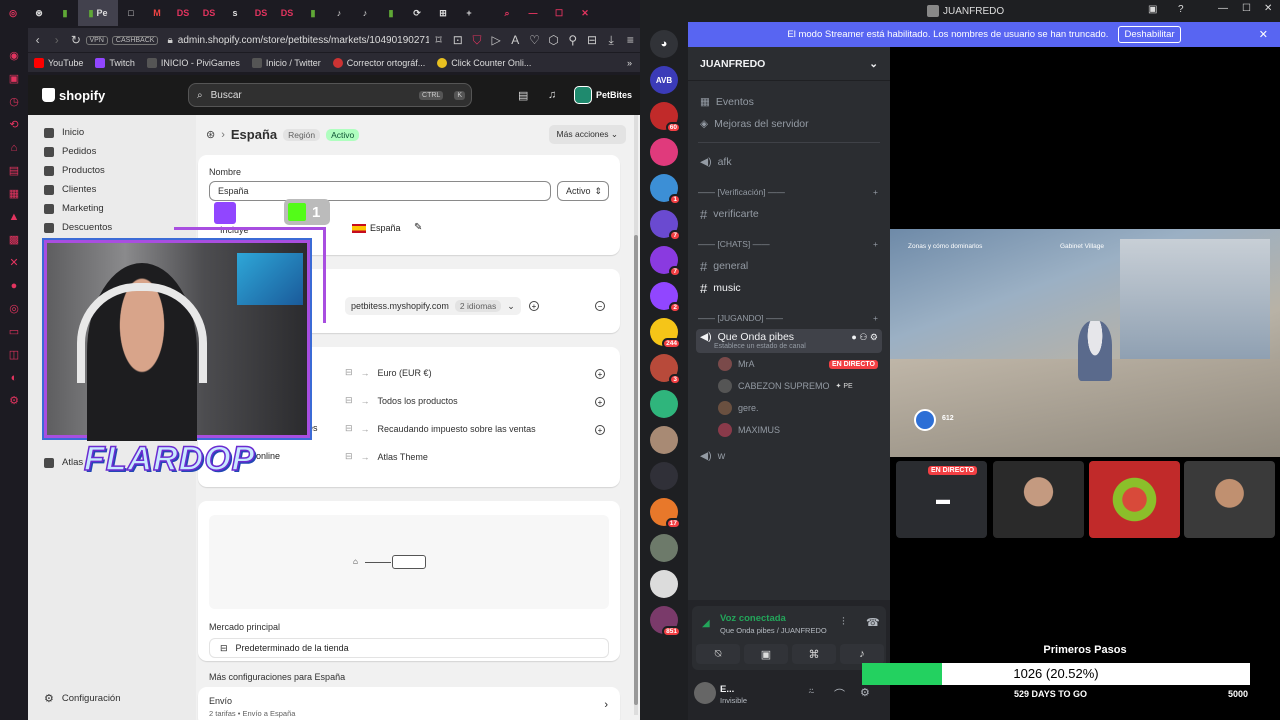 This screenshot has height=720, width=1280. What do you see at coordinates (665, 369) in the screenshot?
I see `server-mix: 3` at bounding box center [665, 369].